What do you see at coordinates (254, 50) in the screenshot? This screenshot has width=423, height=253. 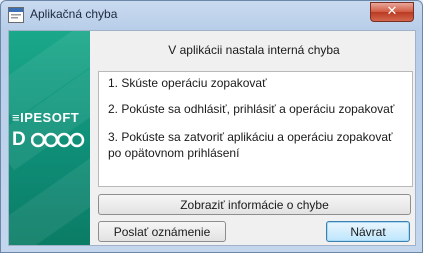 I see `error-header: V aplikácii nastala interná chyba` at bounding box center [254, 50].